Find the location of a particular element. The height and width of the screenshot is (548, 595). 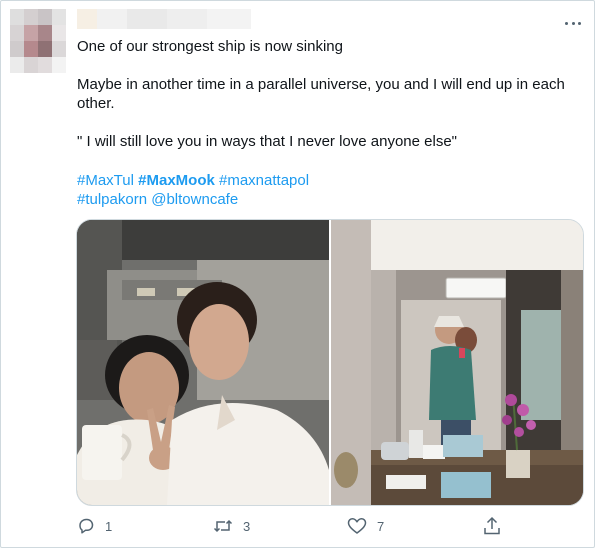

share-button is located at coordinates (492, 526).